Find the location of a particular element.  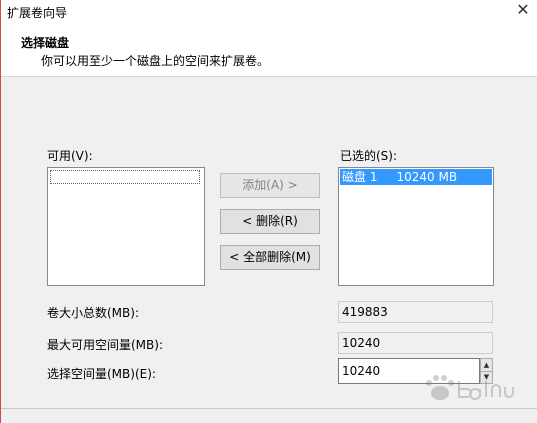

window-title: 扩展卷向导 is located at coordinates (37, 13).